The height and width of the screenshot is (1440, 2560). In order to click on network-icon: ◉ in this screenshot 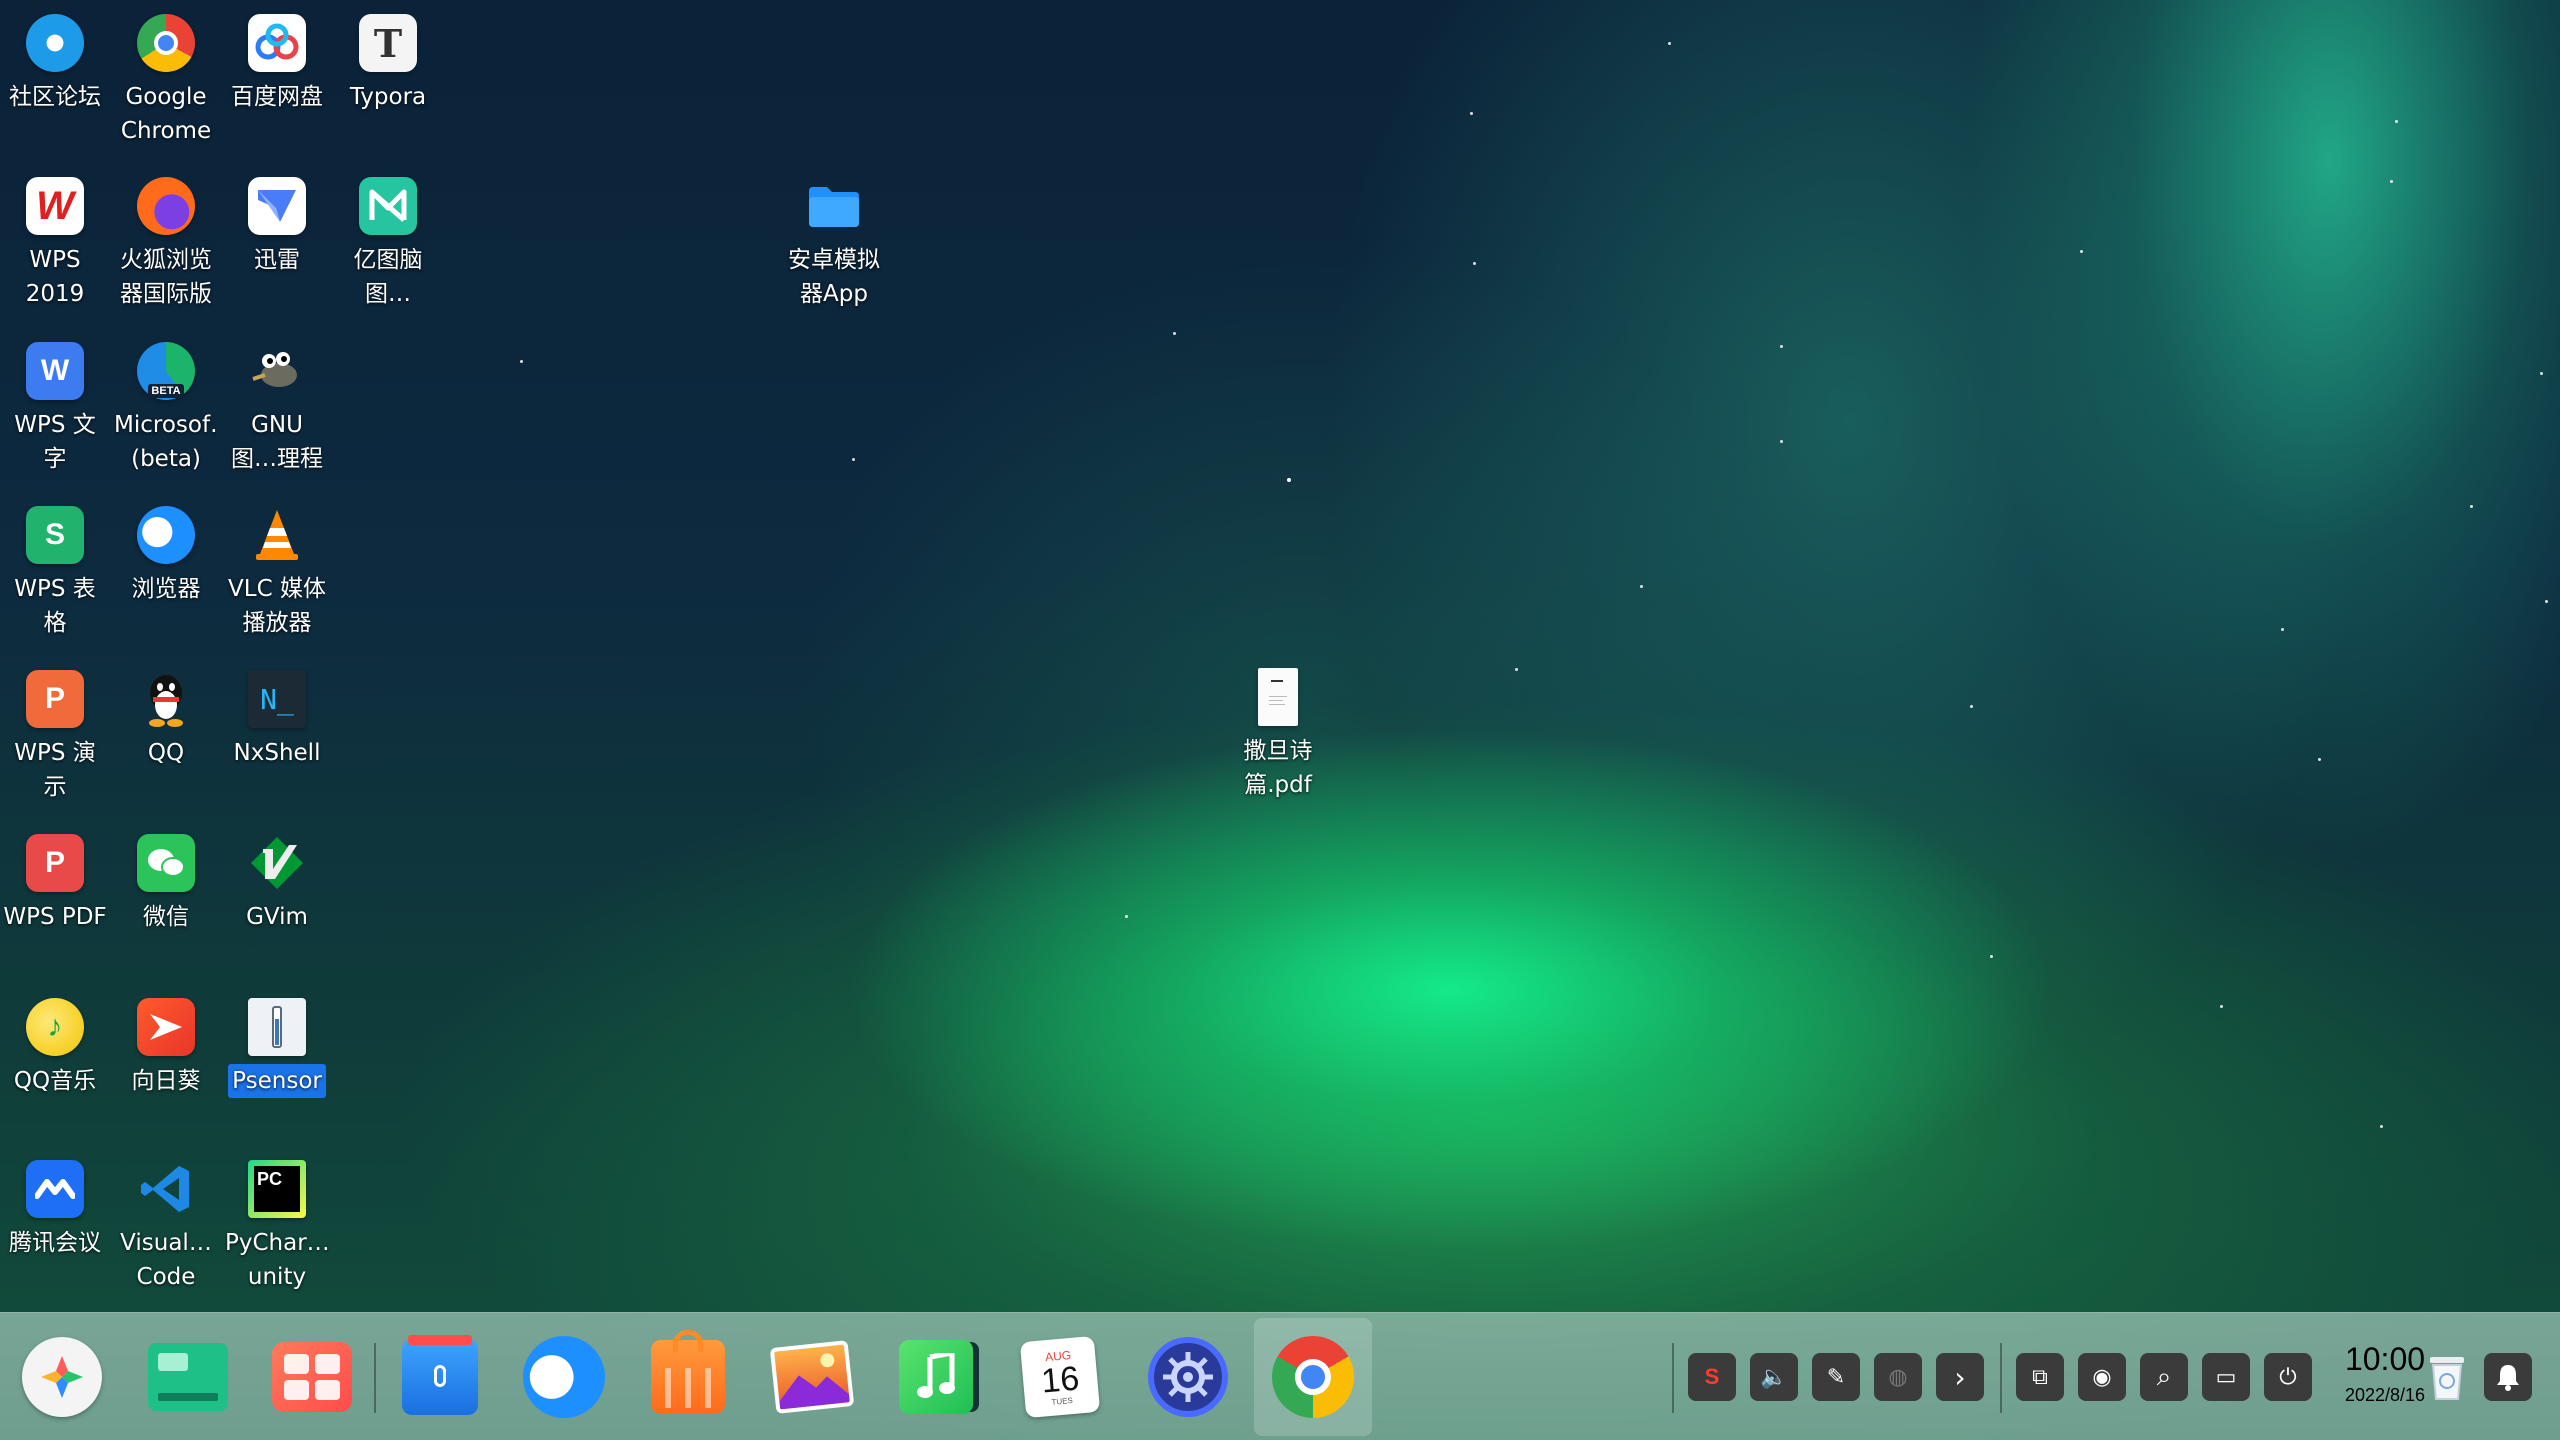, I will do `click(2102, 1377)`.